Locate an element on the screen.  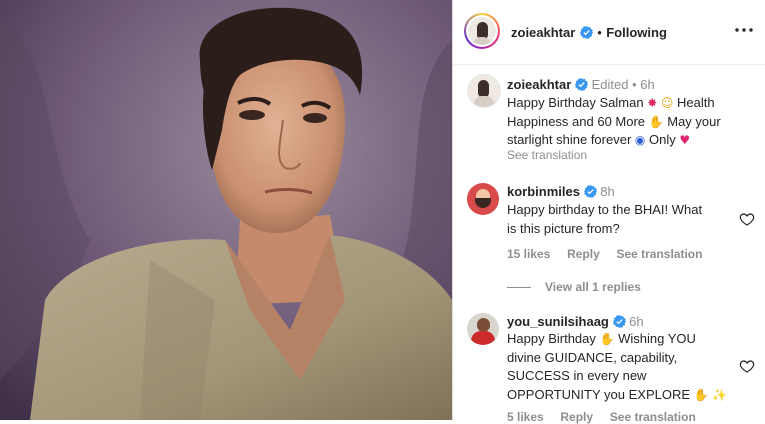
caption-line-5: starlight shine forever is located at coordinates (569, 139).